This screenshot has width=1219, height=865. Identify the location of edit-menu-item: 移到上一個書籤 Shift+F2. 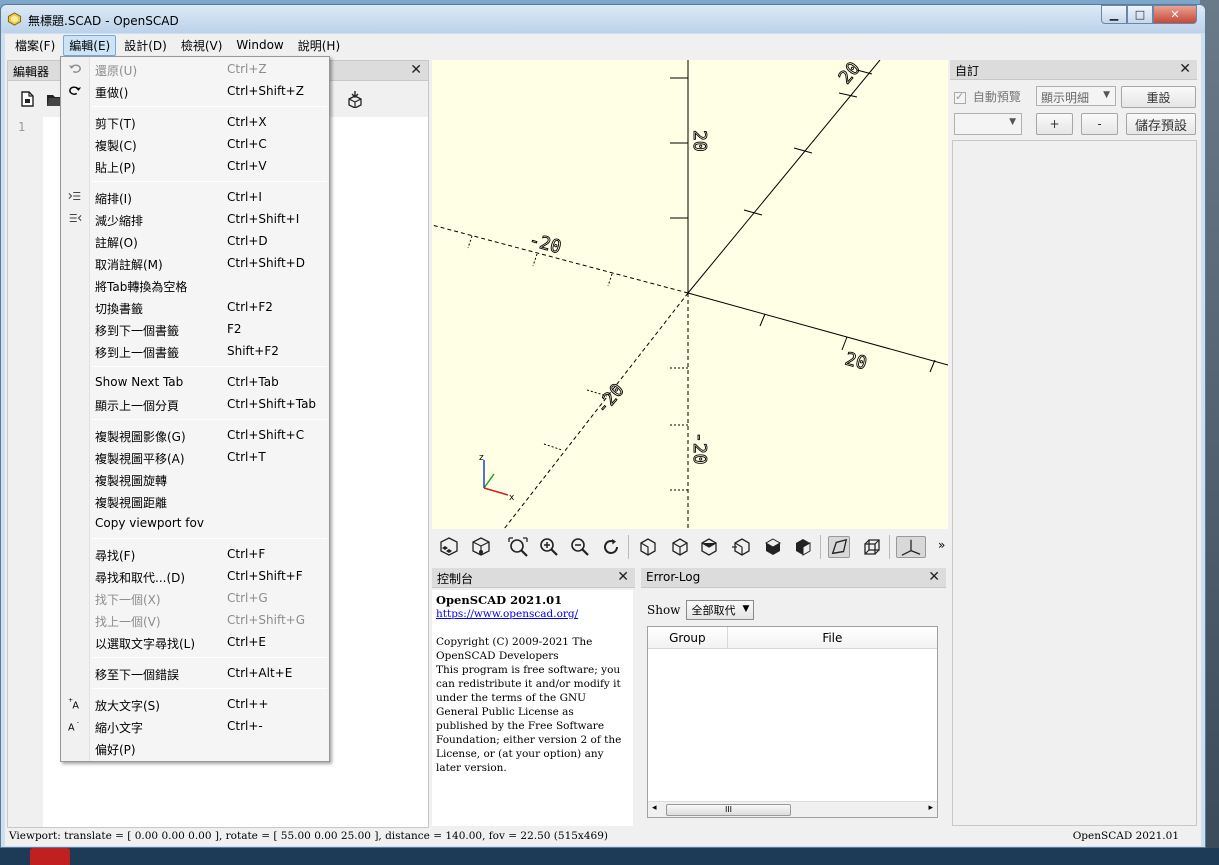
(195, 351).